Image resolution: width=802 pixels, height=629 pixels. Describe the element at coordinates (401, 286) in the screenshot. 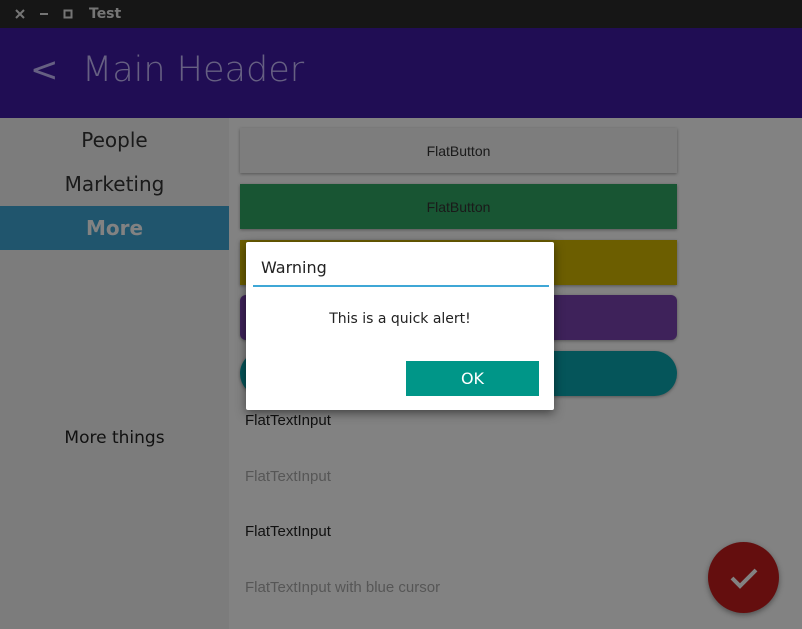

I see `dialog-divider` at that location.